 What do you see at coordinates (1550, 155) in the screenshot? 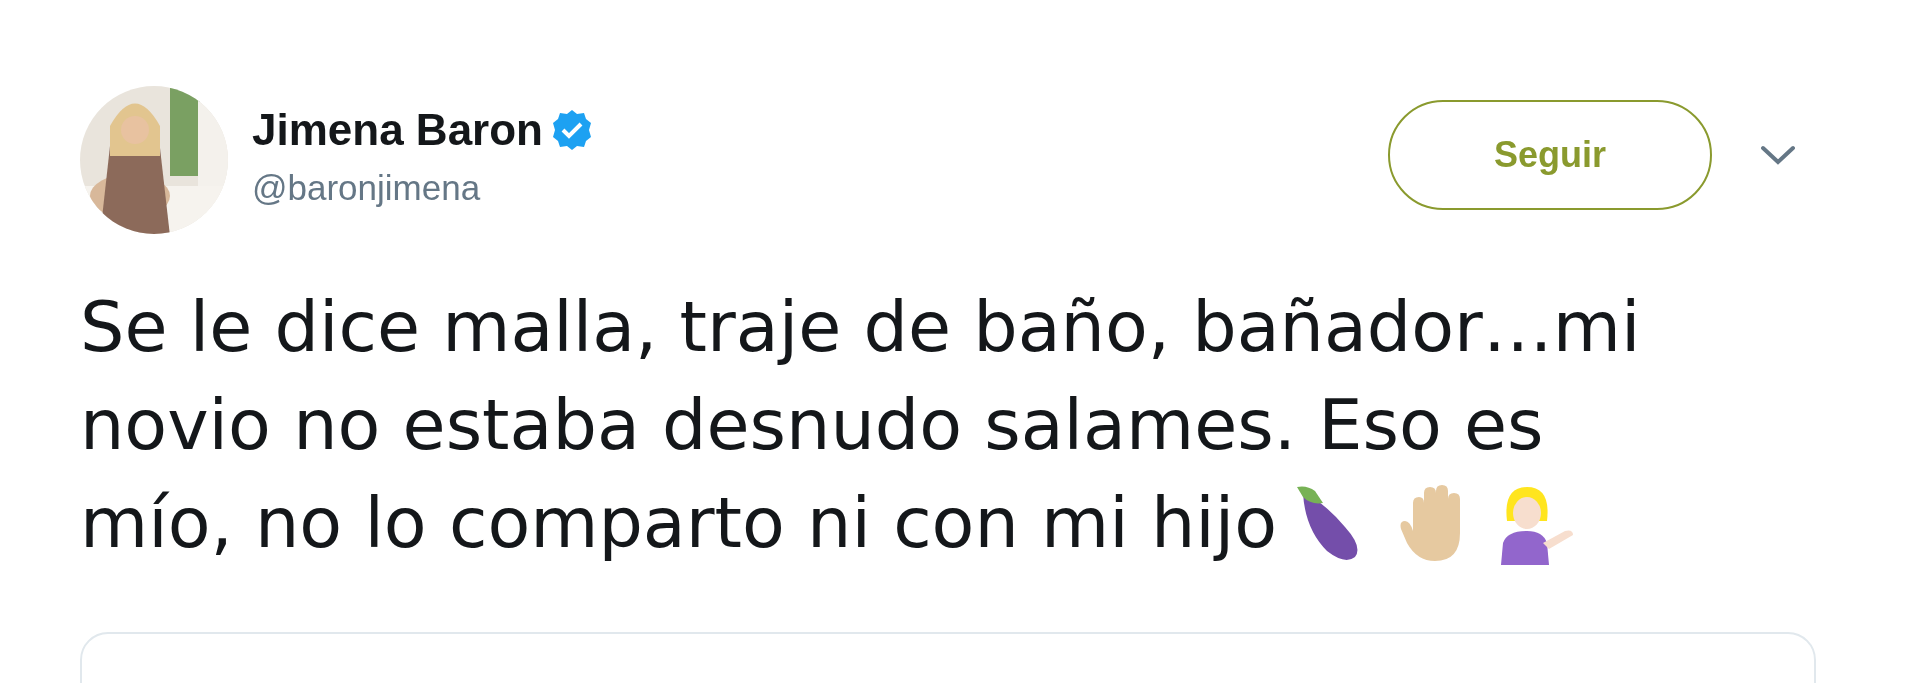
I see `follow-button: Seguir` at bounding box center [1550, 155].